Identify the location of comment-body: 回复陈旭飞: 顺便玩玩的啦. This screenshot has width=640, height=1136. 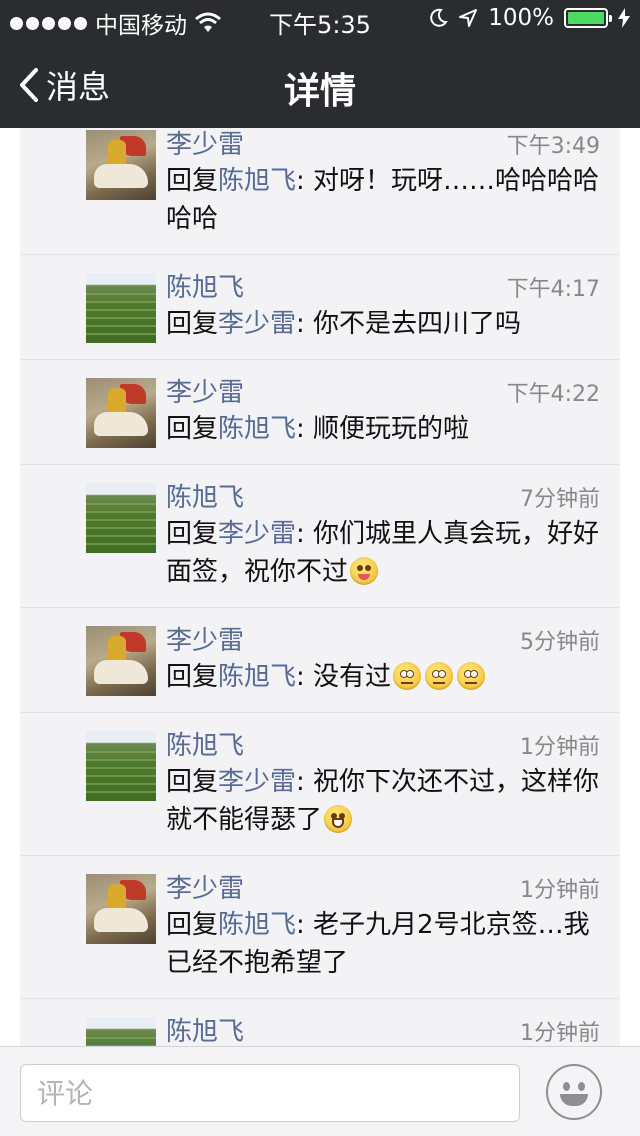
(383, 429).